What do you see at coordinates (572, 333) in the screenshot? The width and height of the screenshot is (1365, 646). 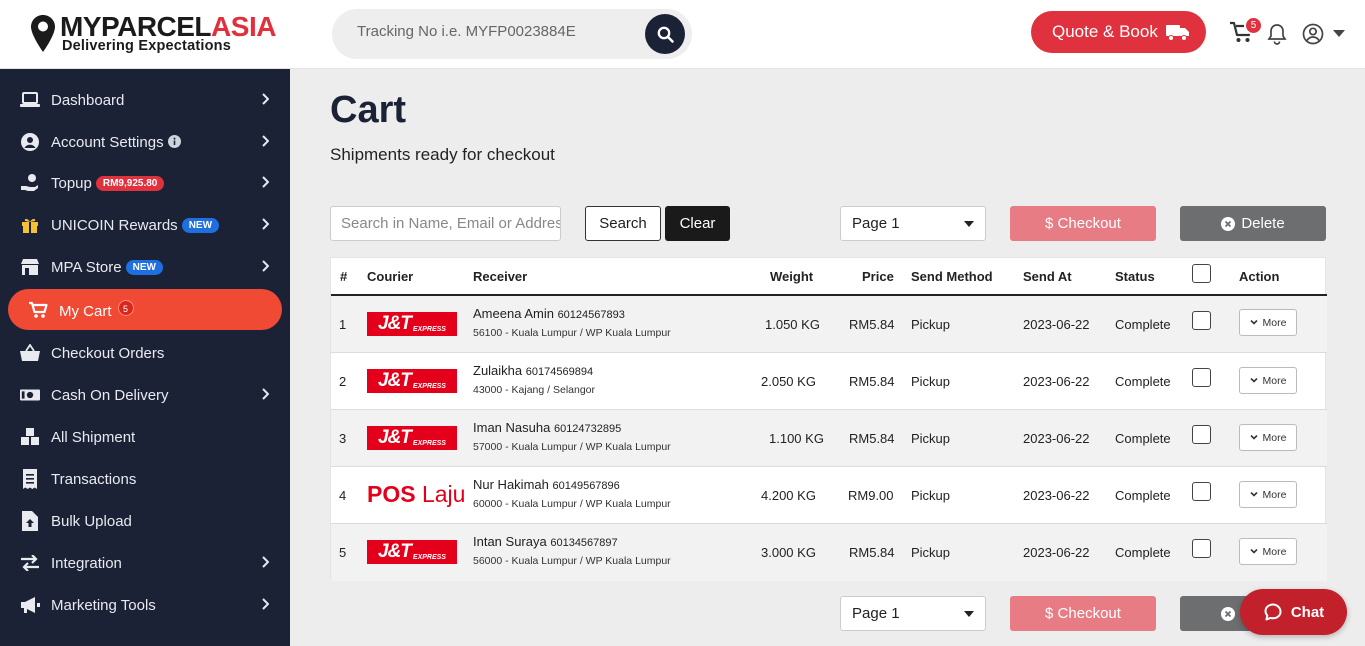 I see `receiver-address: 56100 - Kuala Lumpur / WP Kuala Lumpur` at bounding box center [572, 333].